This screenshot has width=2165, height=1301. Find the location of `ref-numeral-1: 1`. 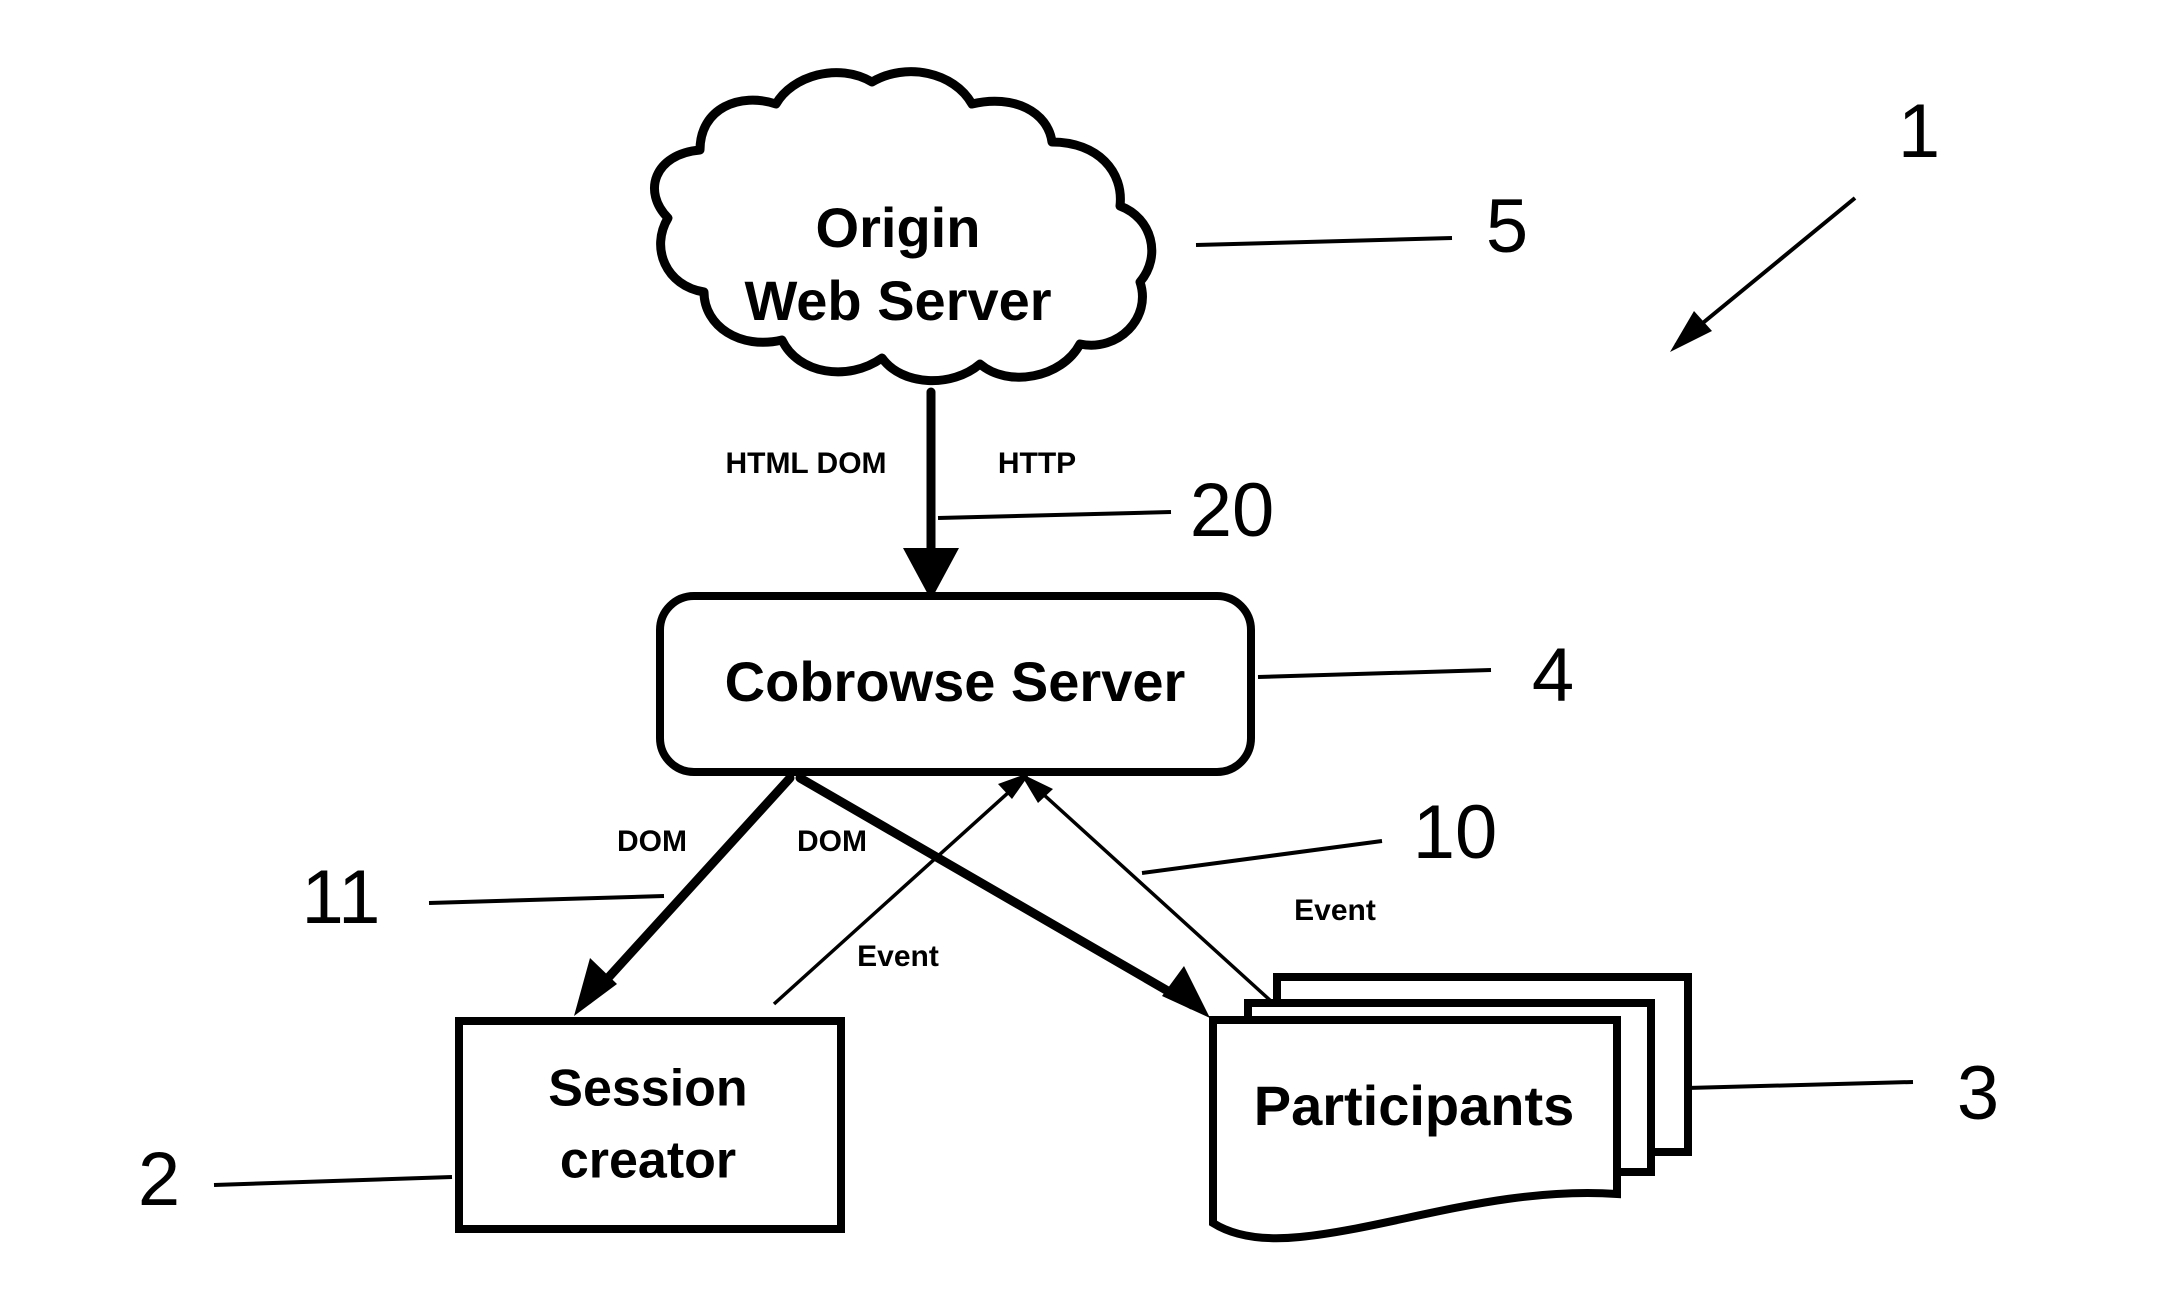

ref-numeral-1: 1 is located at coordinates (1919, 131).